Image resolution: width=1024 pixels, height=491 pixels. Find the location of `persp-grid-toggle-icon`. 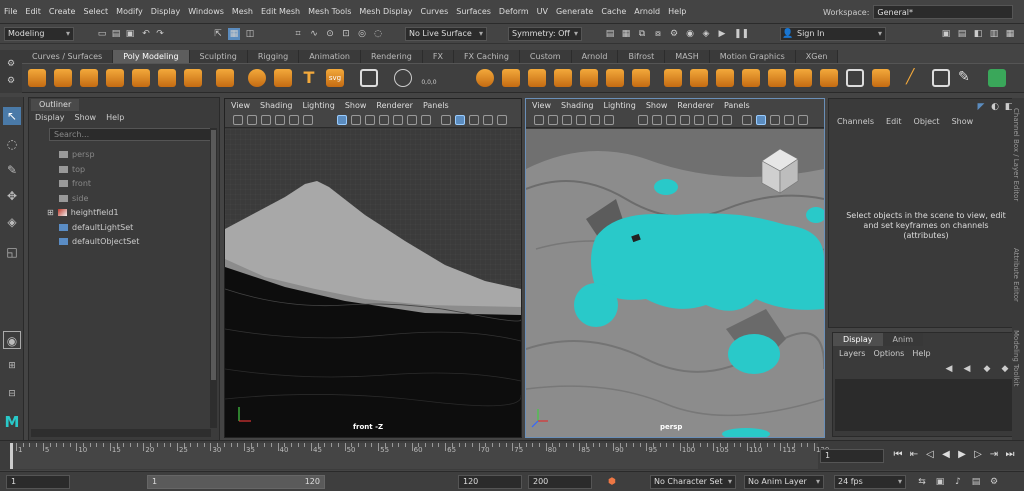

persp-grid-toggle-icon is located at coordinates (643, 120).